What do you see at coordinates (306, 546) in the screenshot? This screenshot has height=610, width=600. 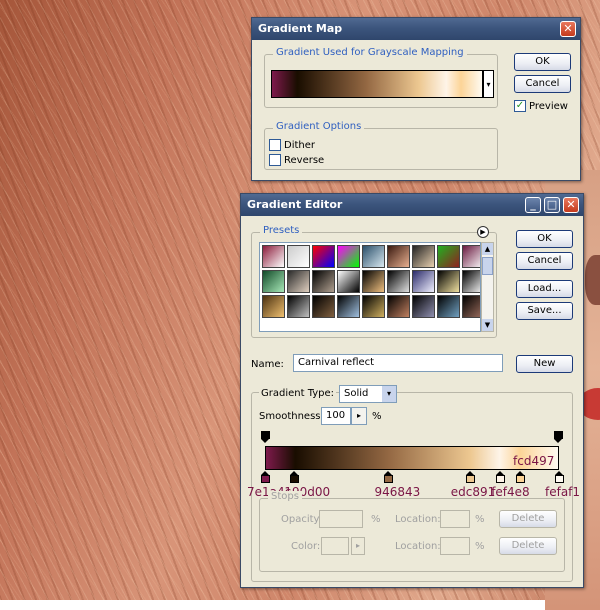 I see `color-label: Color:` at bounding box center [306, 546].